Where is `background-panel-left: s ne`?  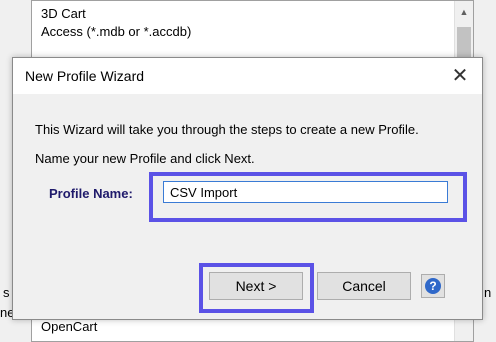 background-panel-left: s ne is located at coordinates (7, 296).